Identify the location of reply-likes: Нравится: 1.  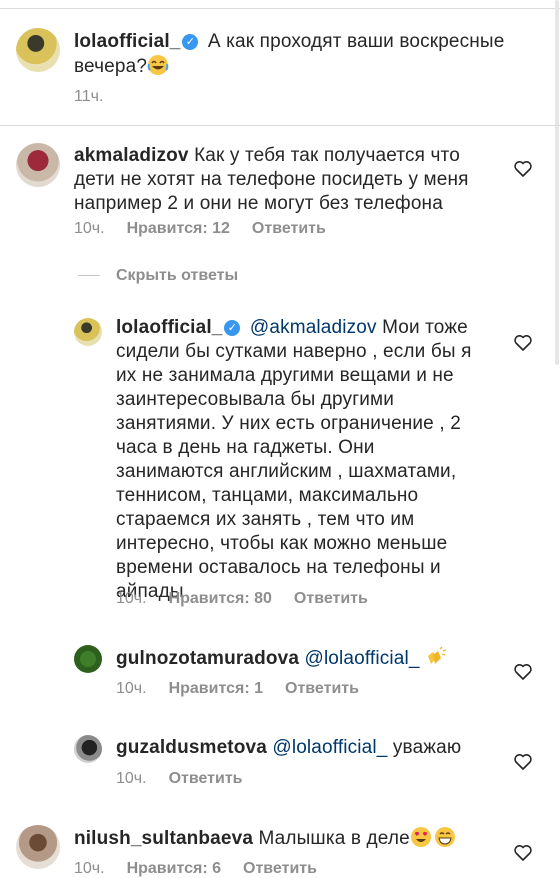
(216, 688).